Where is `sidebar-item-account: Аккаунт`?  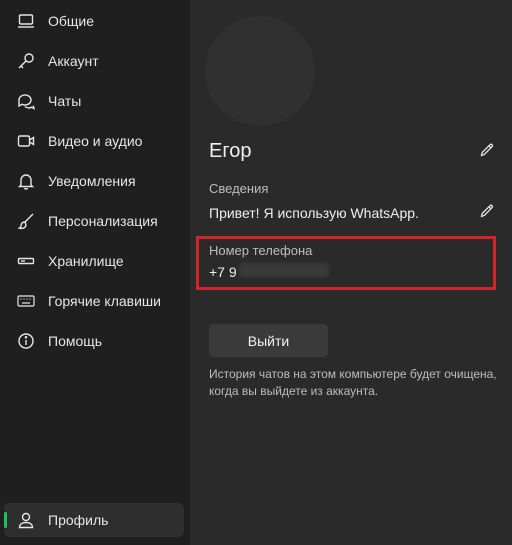
sidebar-item-account: Аккаунт is located at coordinates (94, 61).